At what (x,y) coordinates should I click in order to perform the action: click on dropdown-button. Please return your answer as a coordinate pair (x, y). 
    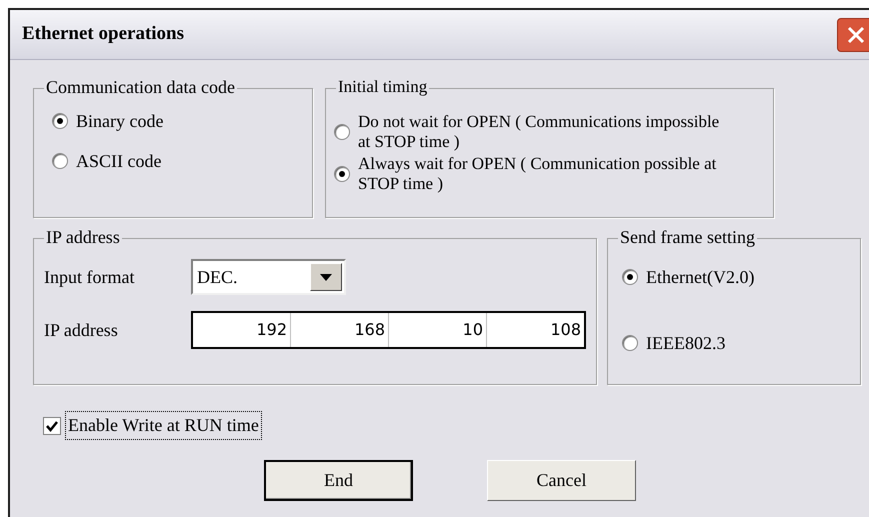
    Looking at the image, I should click on (326, 277).